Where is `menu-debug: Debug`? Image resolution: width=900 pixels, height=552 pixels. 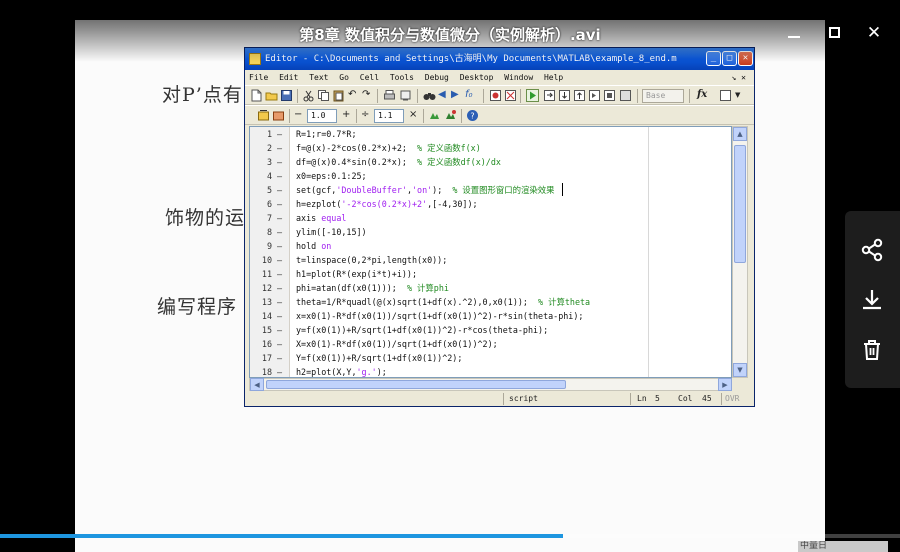 menu-debug: Debug is located at coordinates (437, 77).